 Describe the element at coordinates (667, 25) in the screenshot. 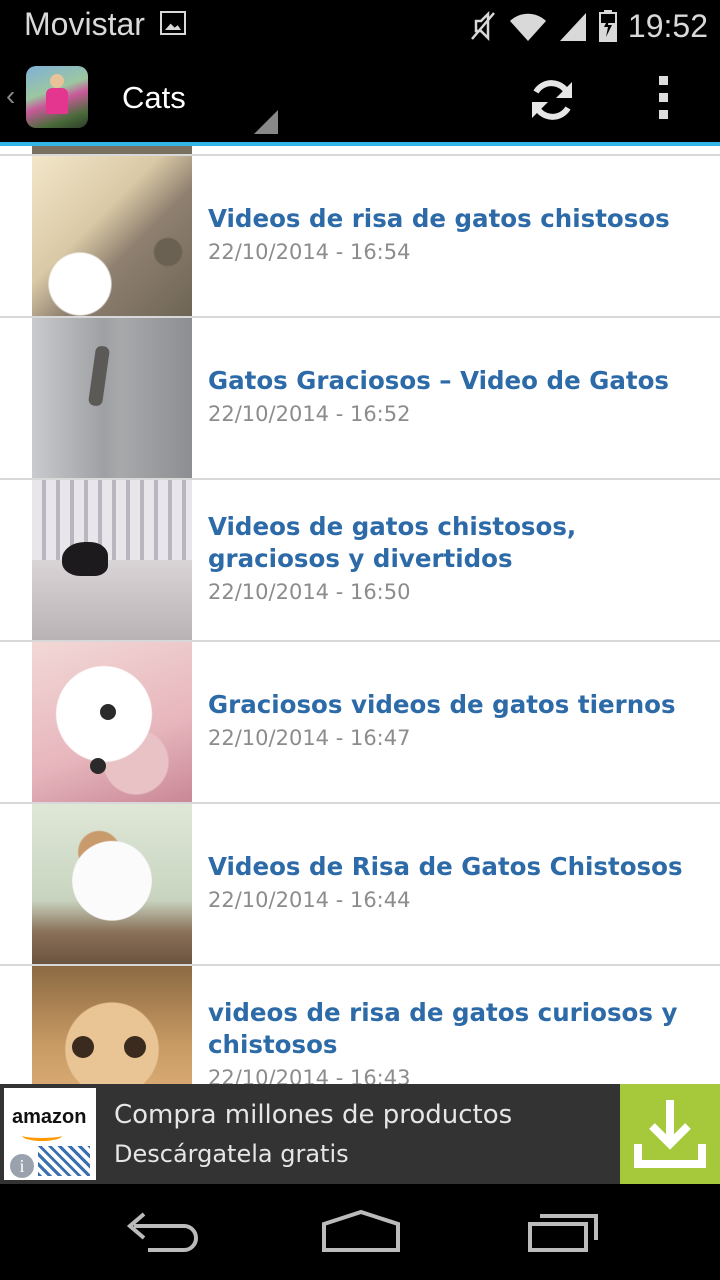

I see `clock: 19:52` at that location.